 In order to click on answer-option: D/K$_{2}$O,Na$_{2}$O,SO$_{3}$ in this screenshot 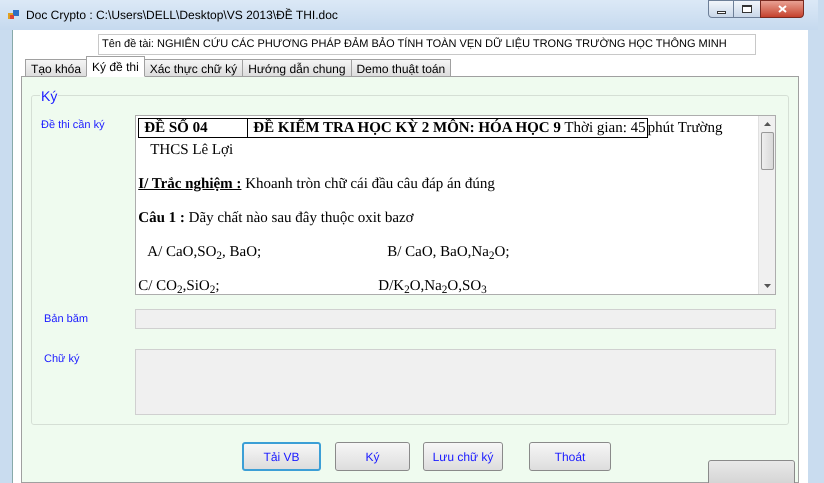, I will do `click(432, 285)`.